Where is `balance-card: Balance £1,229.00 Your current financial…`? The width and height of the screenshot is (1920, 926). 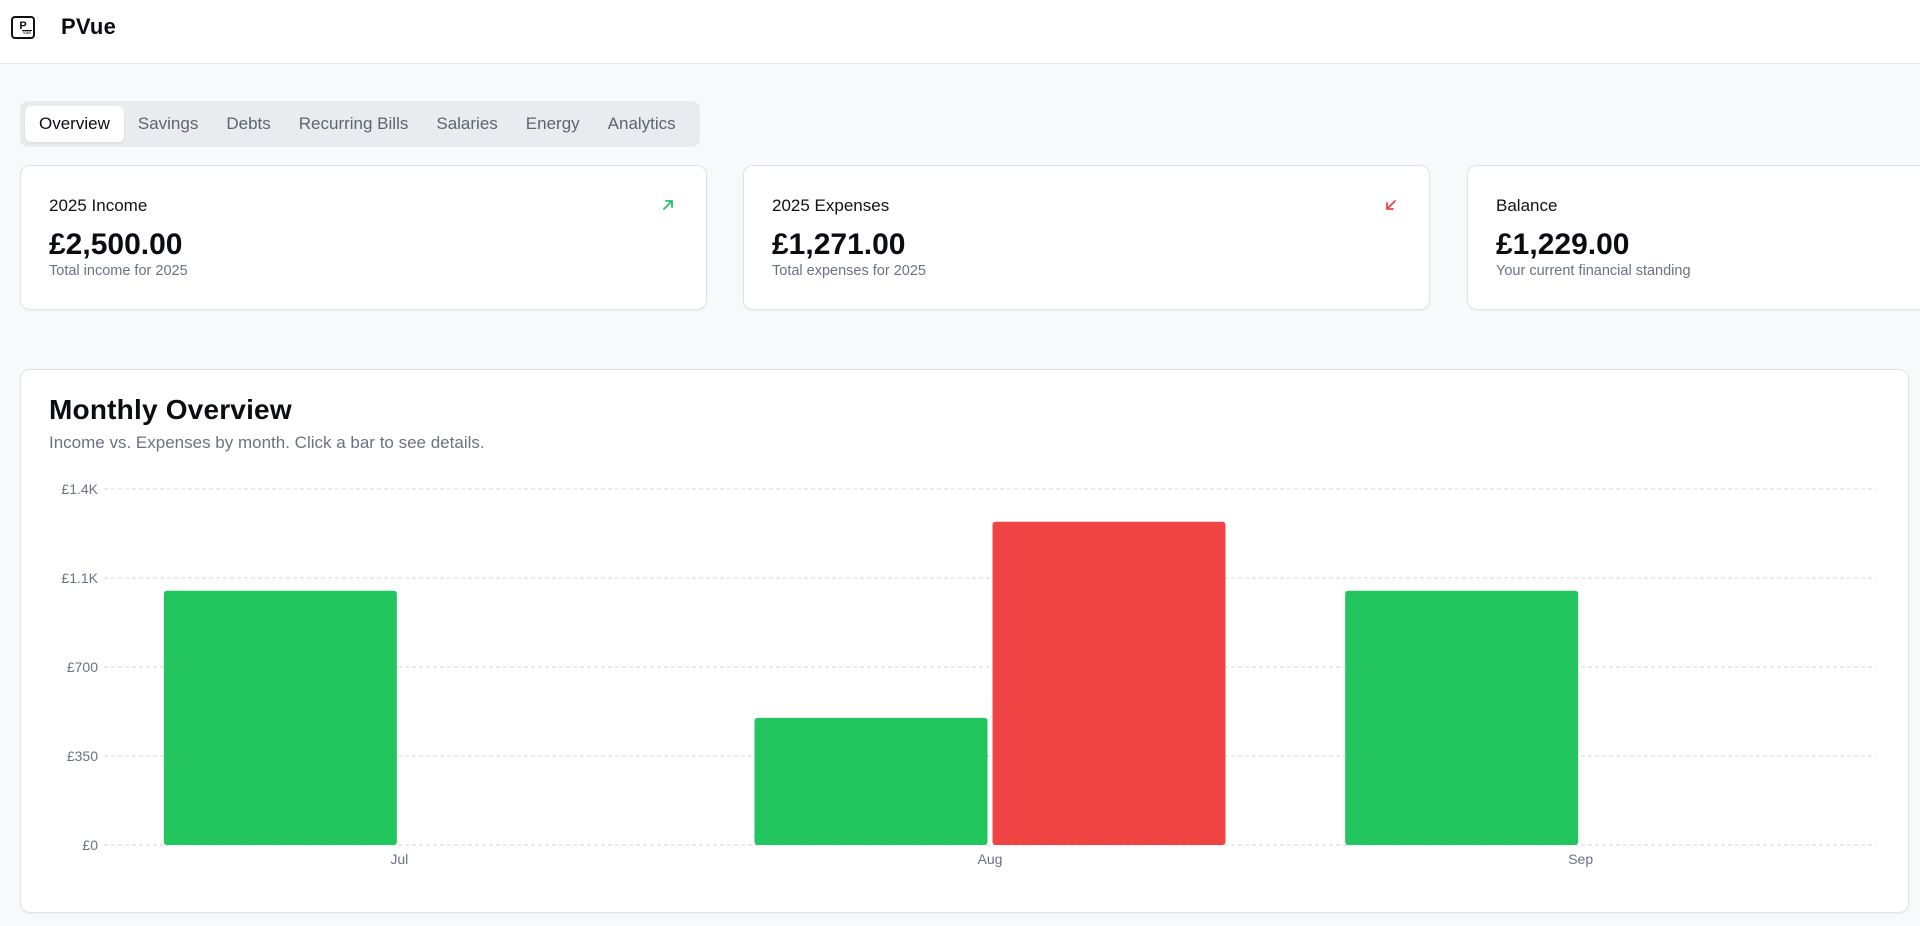 balance-card: Balance £1,229.00 Your current financial… is located at coordinates (1693, 237).